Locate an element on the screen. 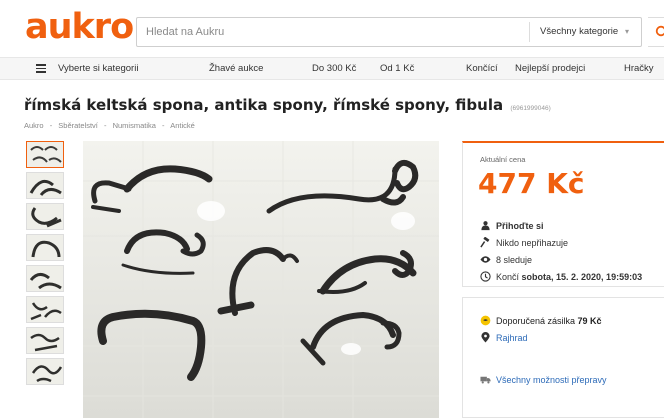 The width and height of the screenshot is (664, 418). chevron-down-icon: ▾ is located at coordinates (627, 31).